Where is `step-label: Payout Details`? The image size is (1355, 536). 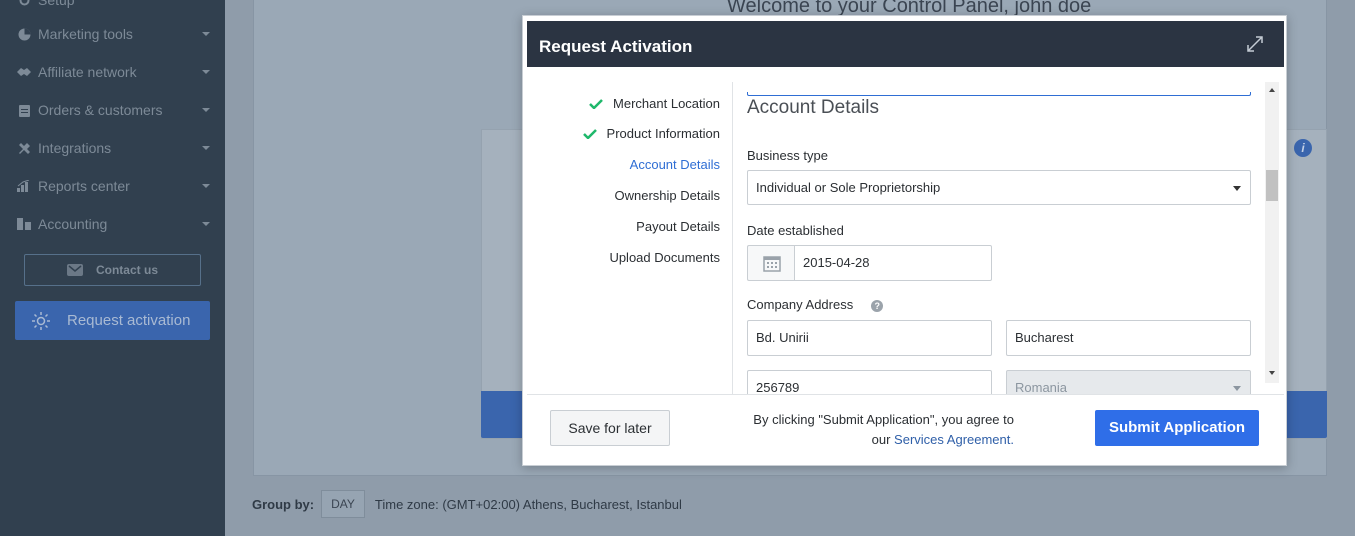
step-label: Payout Details is located at coordinates (678, 226).